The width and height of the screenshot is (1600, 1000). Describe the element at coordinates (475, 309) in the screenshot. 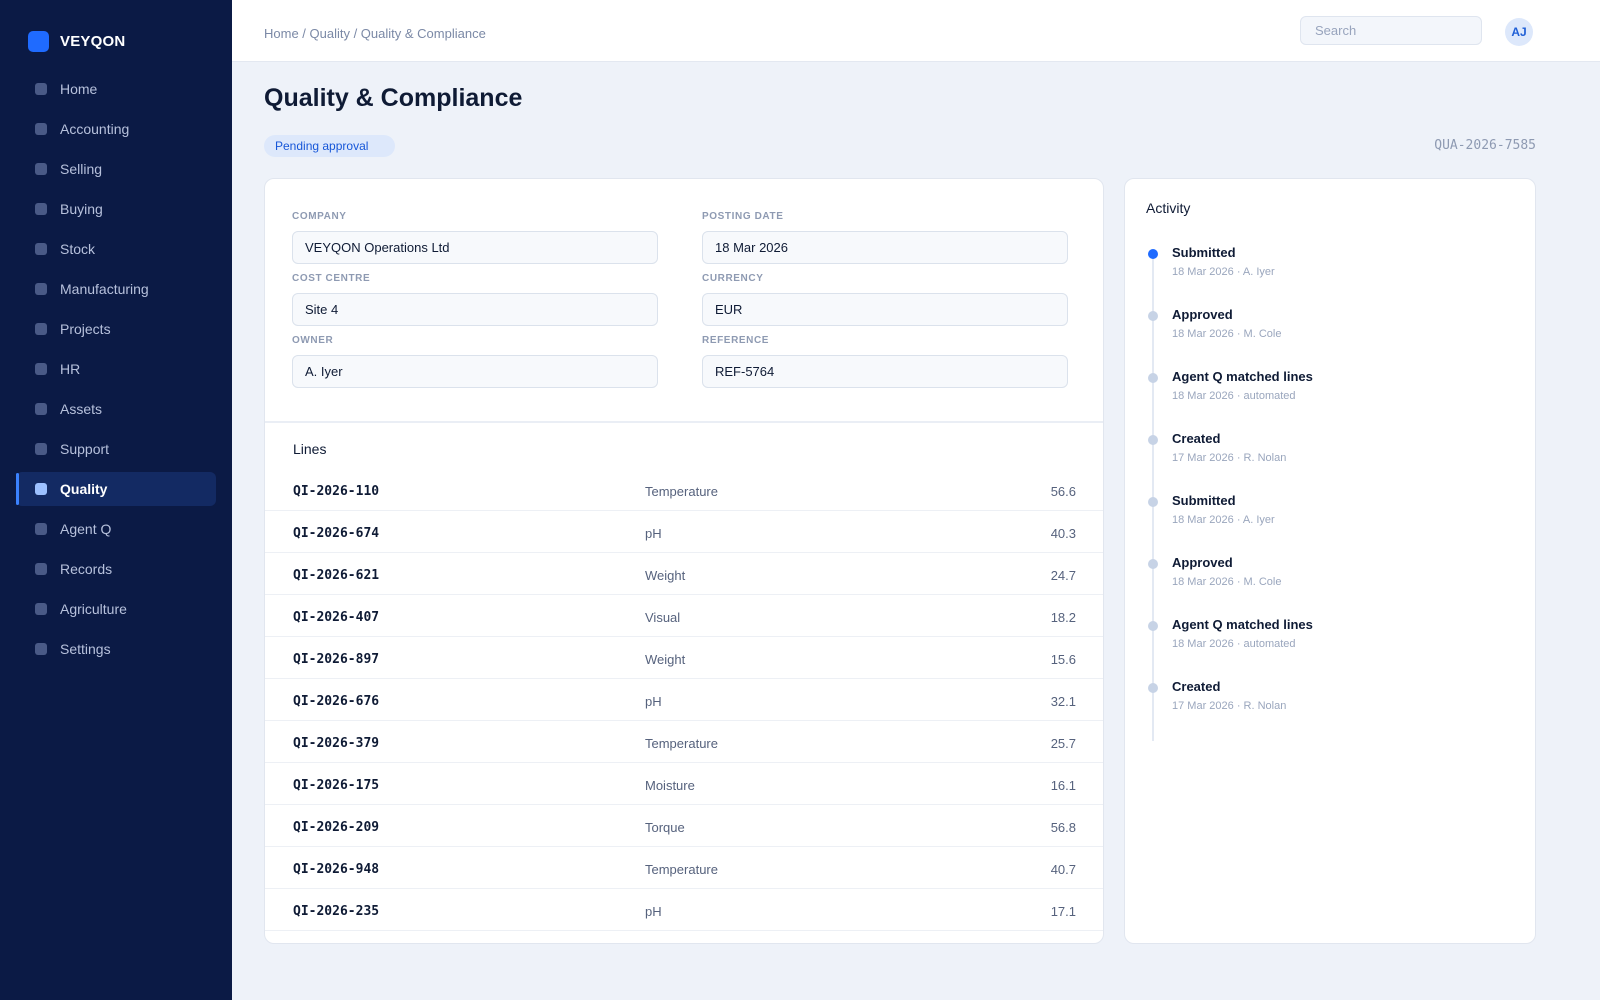

I see `cost-centre-input` at that location.